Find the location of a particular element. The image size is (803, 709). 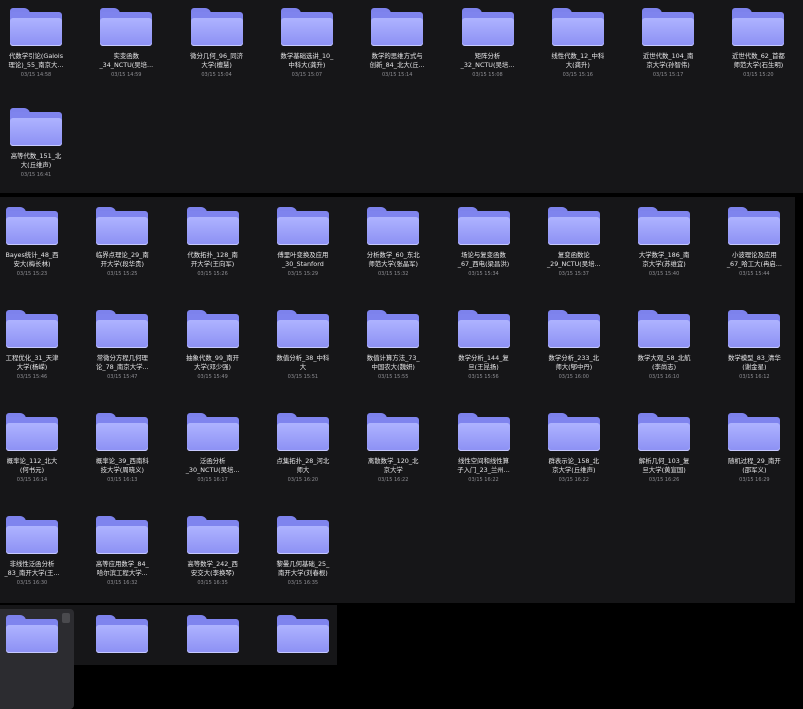

folder-item: 数学分析_144_复 旦(王昆扬) 03/15 15:56 is located at coordinates (484, 354).